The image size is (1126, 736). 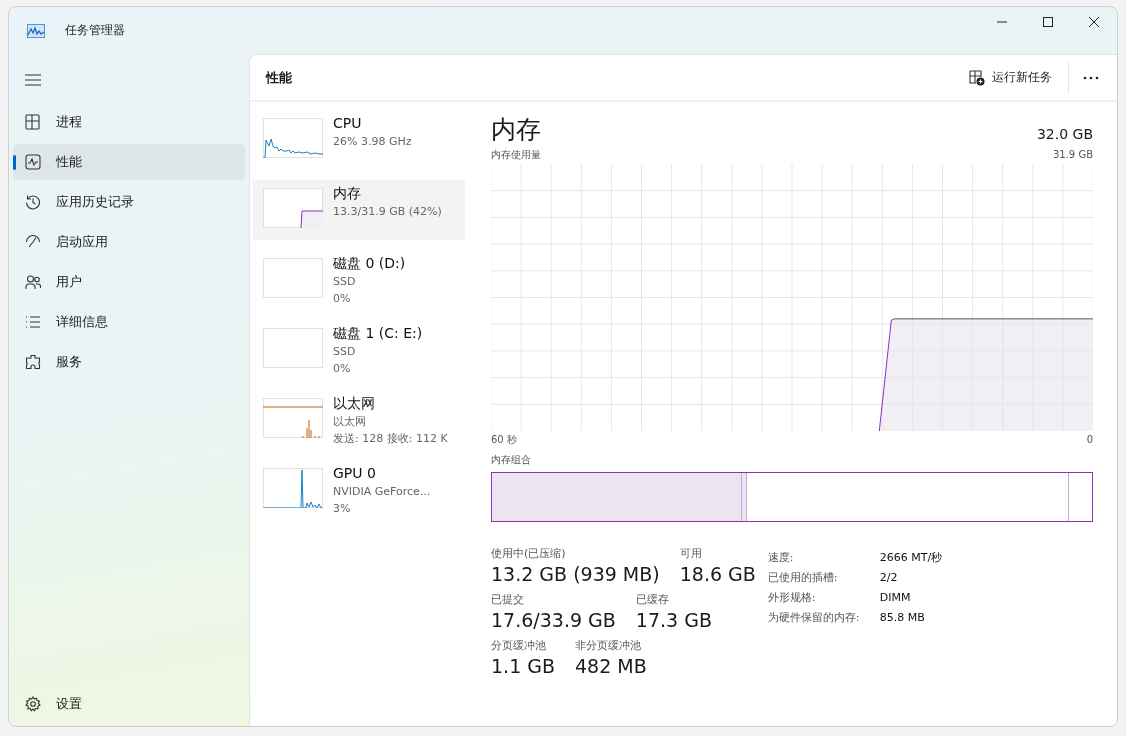 I want to click on gauge-icon, so click(x=33, y=242).